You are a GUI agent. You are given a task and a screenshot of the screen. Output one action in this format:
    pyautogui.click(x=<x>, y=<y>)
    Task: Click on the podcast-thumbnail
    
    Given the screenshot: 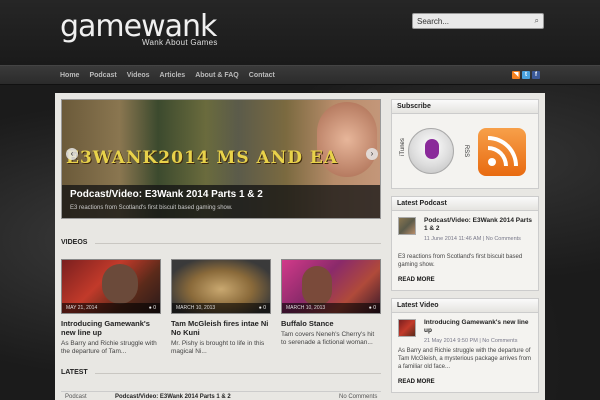 What is the action you would take?
    pyautogui.click(x=407, y=226)
    